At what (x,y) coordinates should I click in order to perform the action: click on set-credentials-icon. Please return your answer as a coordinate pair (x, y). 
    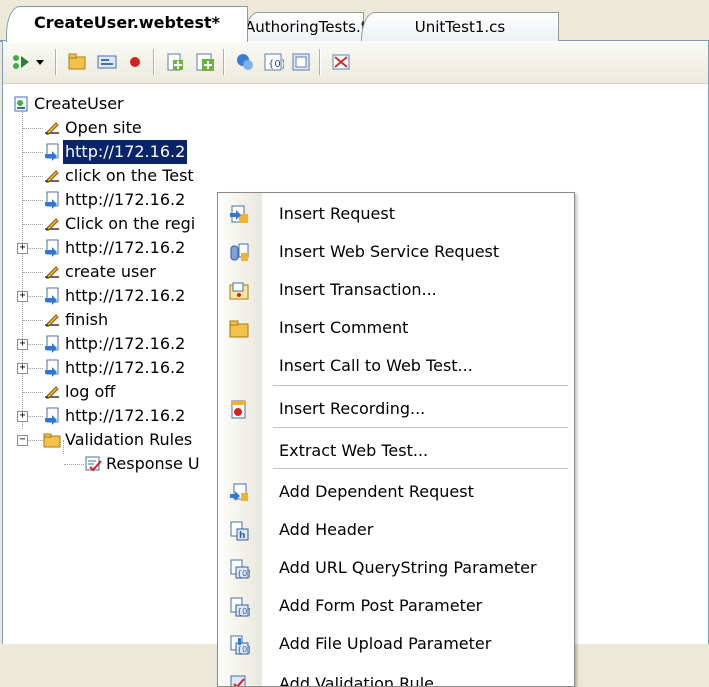
    Looking at the image, I should click on (245, 62).